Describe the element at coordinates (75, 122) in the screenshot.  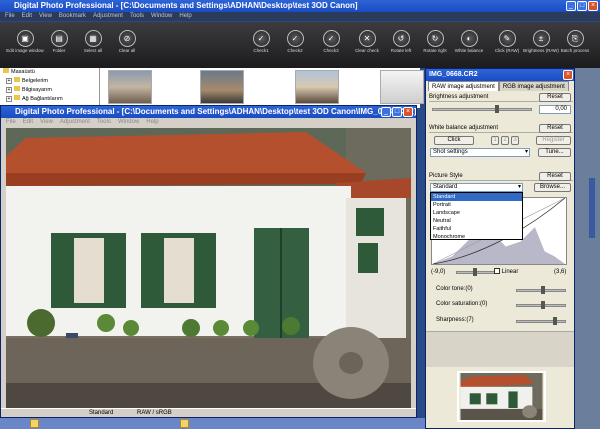
I see `edit-menu-item-adjustment: Adjustment` at that location.